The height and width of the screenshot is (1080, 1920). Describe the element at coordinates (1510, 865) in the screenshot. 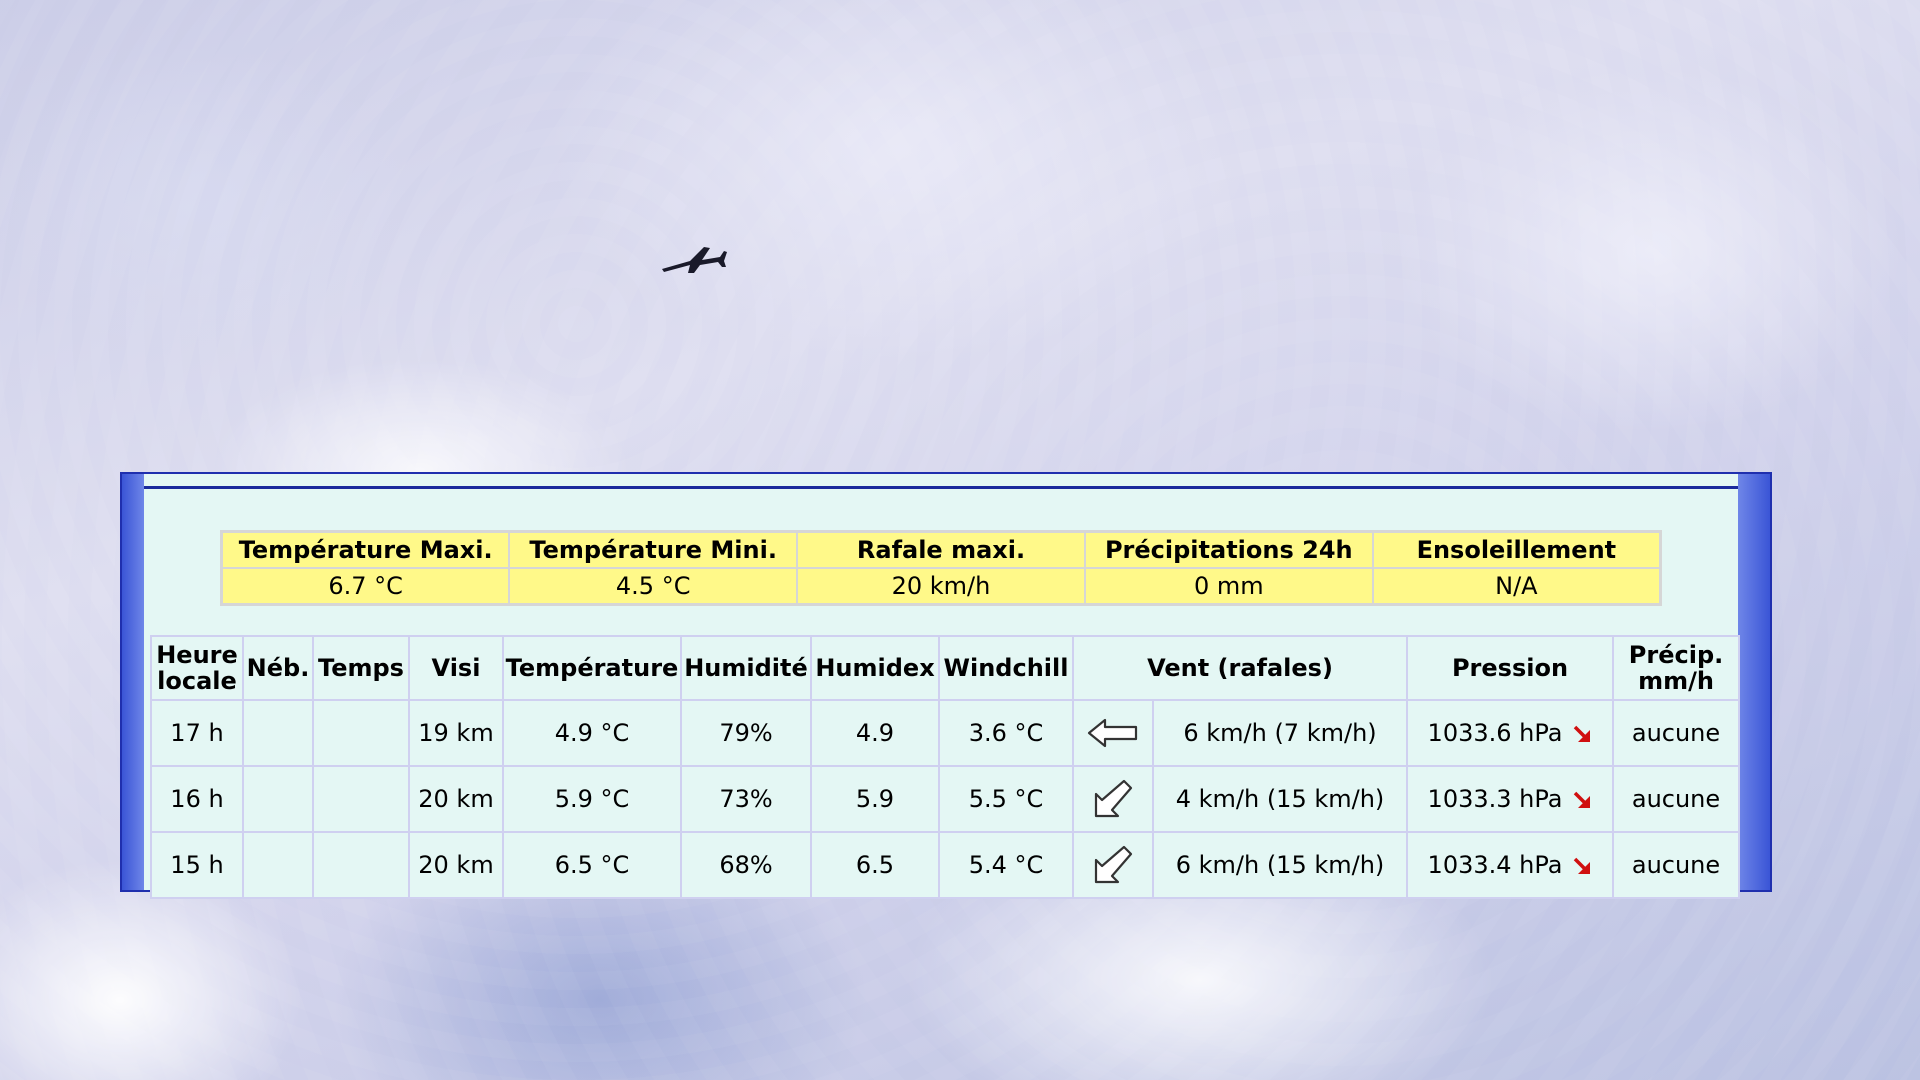

I see `cell-pression: 1033.4 hPa` at that location.